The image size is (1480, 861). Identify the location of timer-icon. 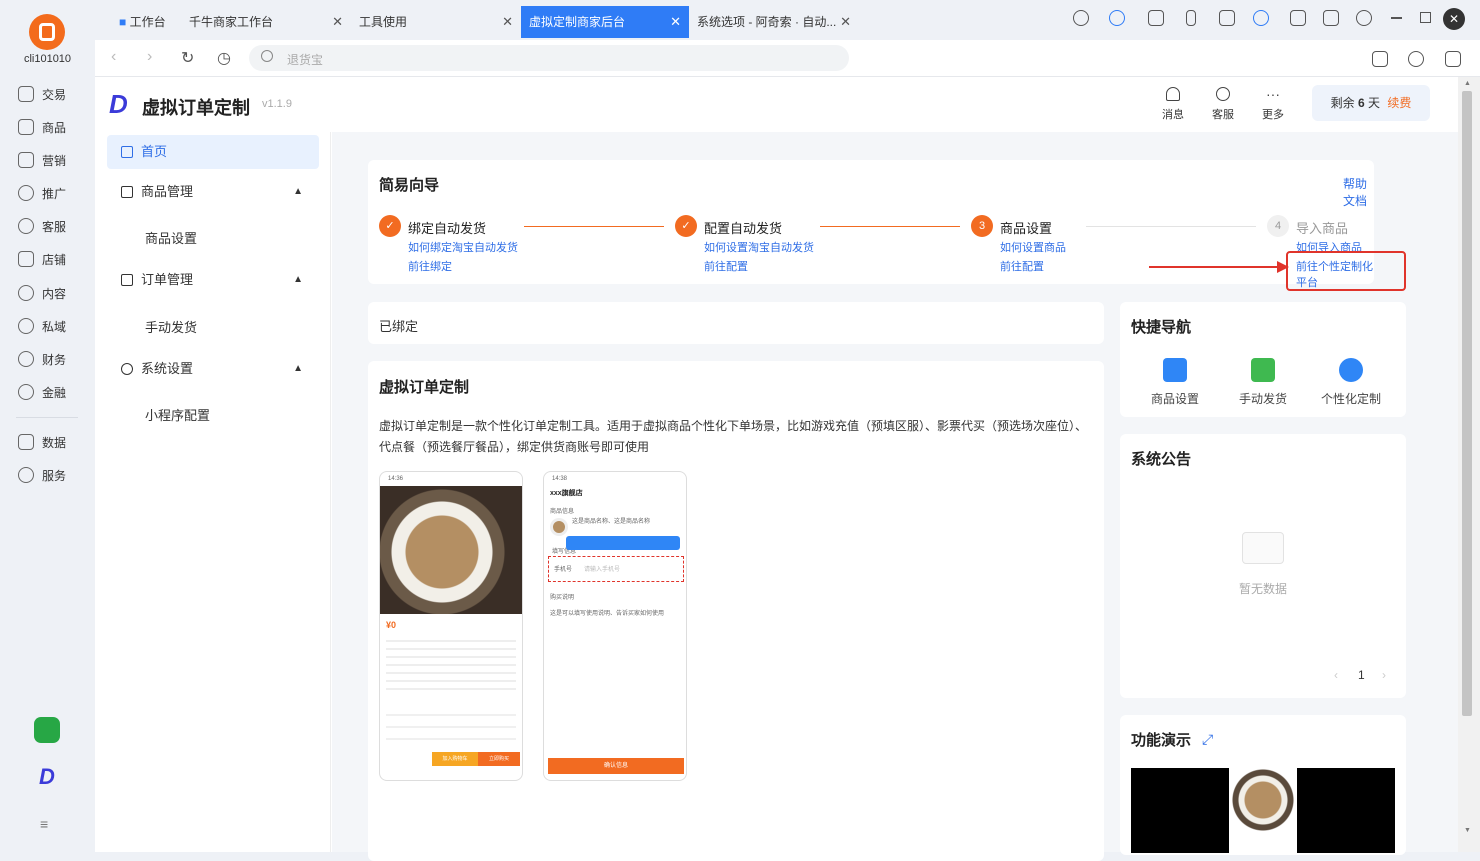
(1416, 59).